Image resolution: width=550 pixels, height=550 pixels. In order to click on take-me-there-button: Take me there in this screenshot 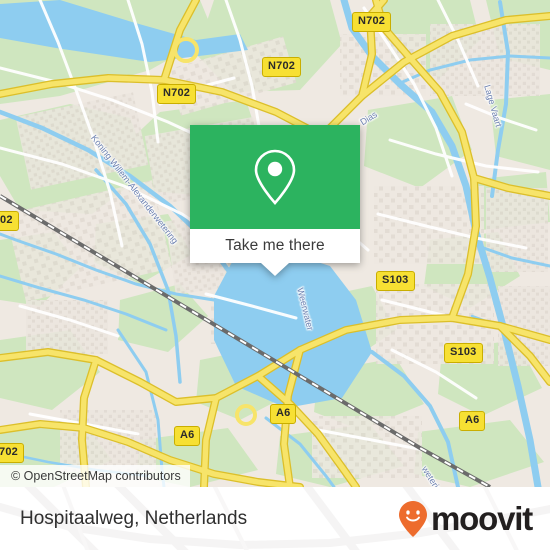, I will do `click(275, 246)`.